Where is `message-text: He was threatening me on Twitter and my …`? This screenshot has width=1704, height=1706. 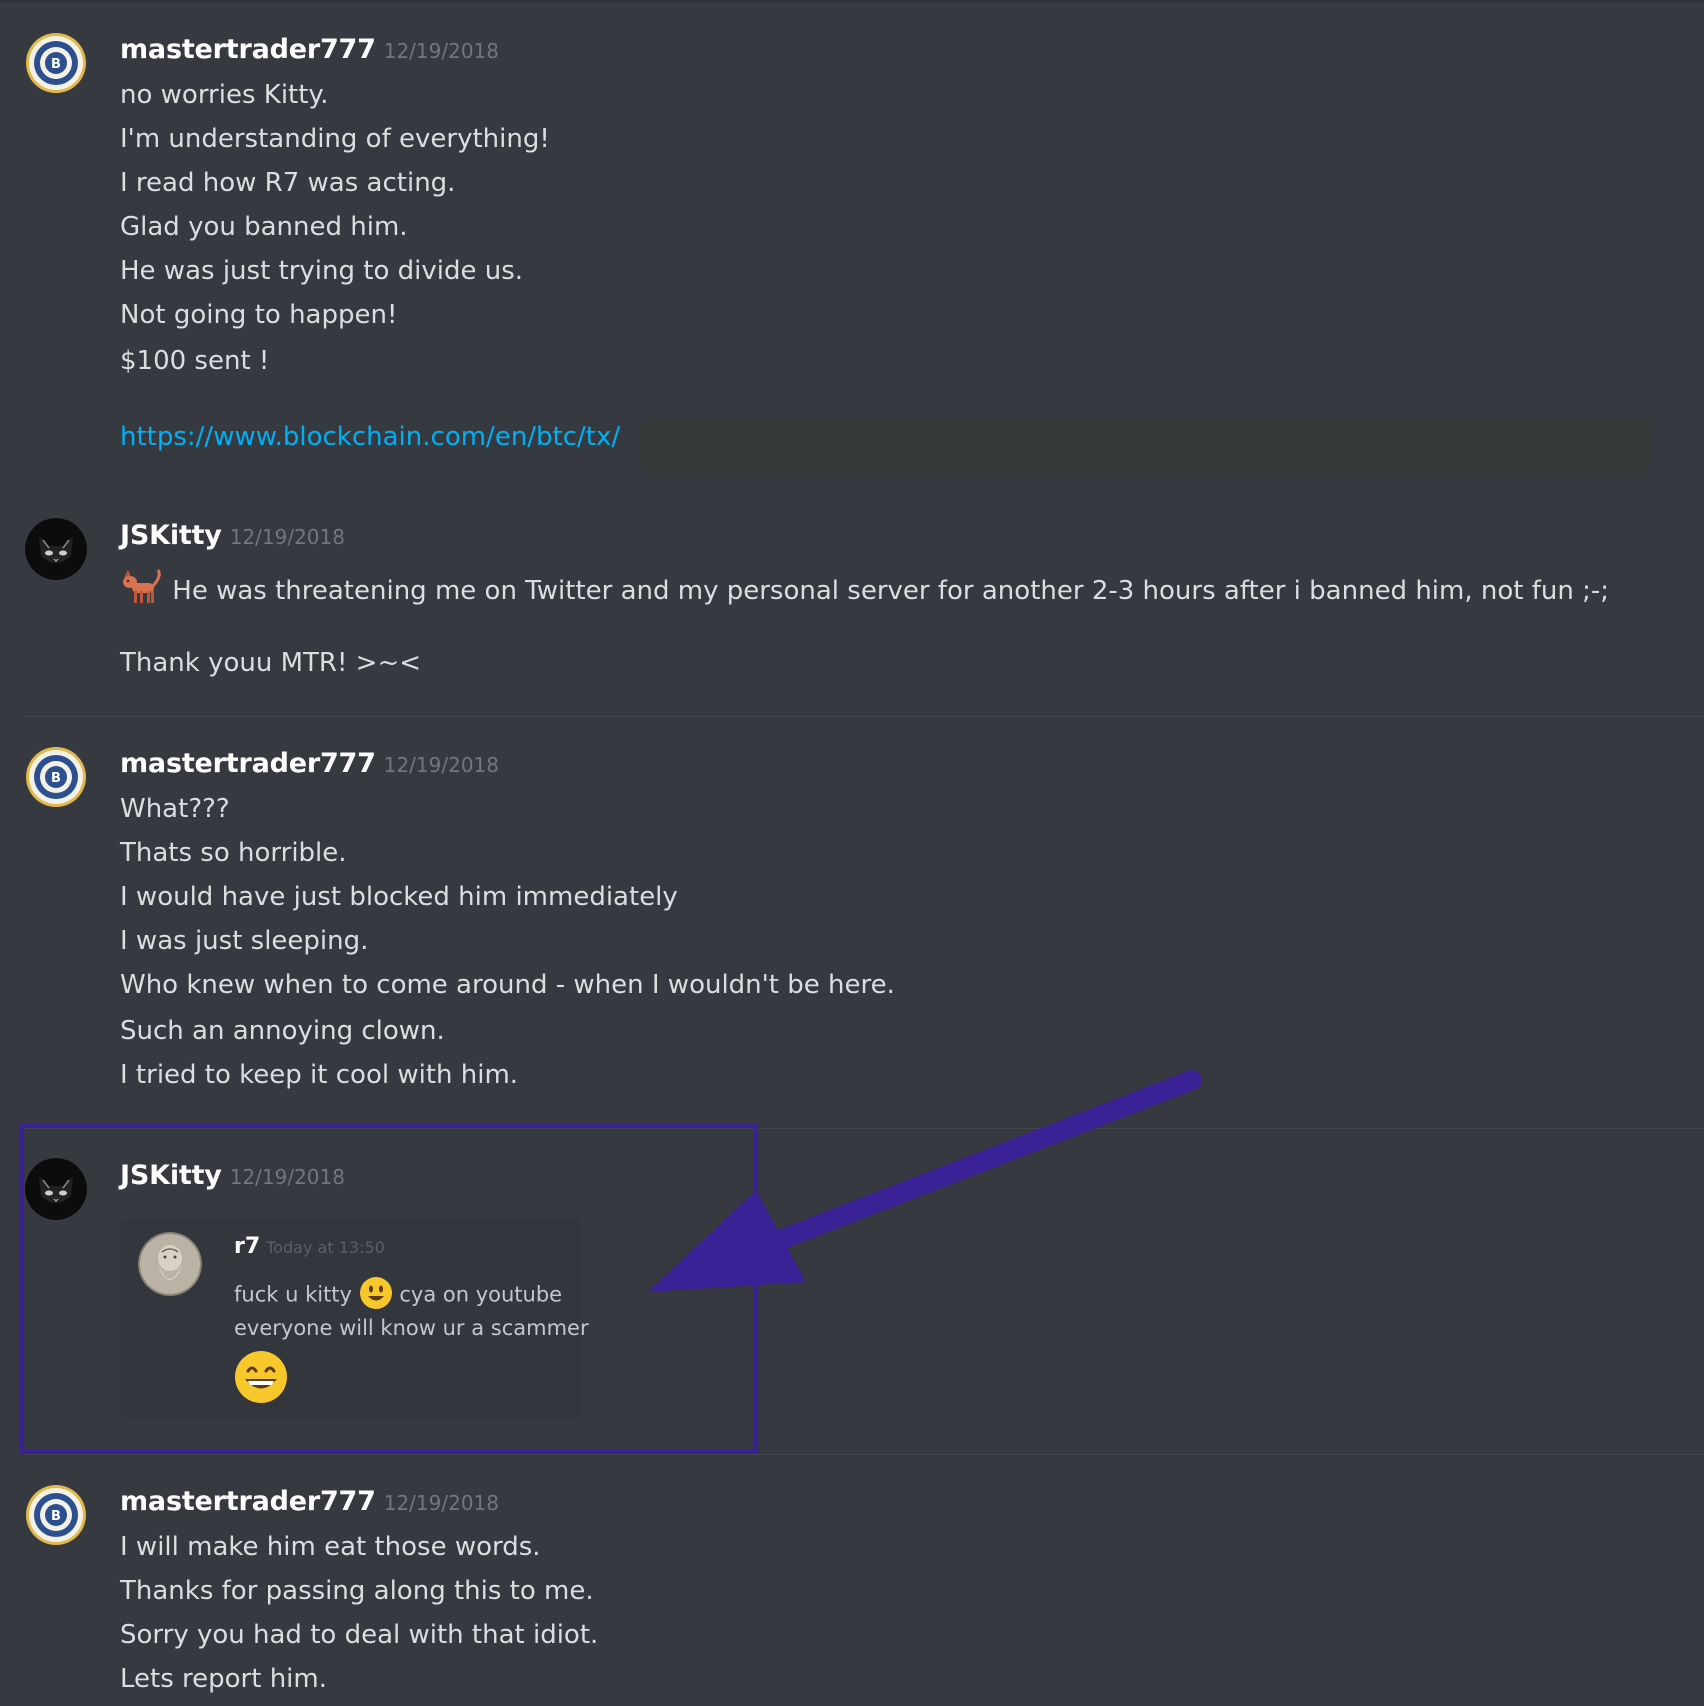 message-text: He was threatening me on Twitter and my … is located at coordinates (891, 591).